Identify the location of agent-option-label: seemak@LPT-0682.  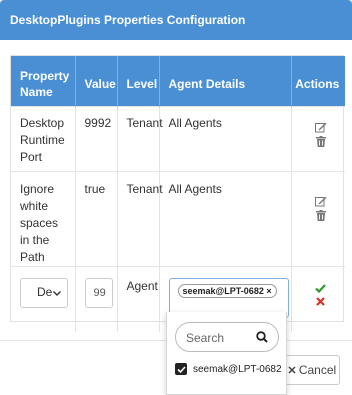
(237, 369).